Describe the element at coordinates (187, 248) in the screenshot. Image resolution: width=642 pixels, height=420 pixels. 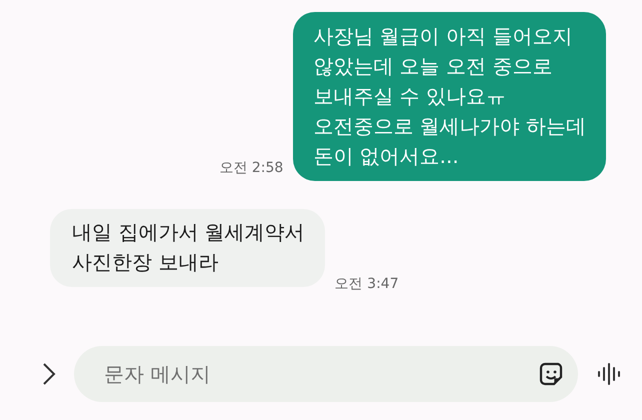
I see `received-message: 내일 집에가서 월세계약서 사진한장 보내라` at that location.